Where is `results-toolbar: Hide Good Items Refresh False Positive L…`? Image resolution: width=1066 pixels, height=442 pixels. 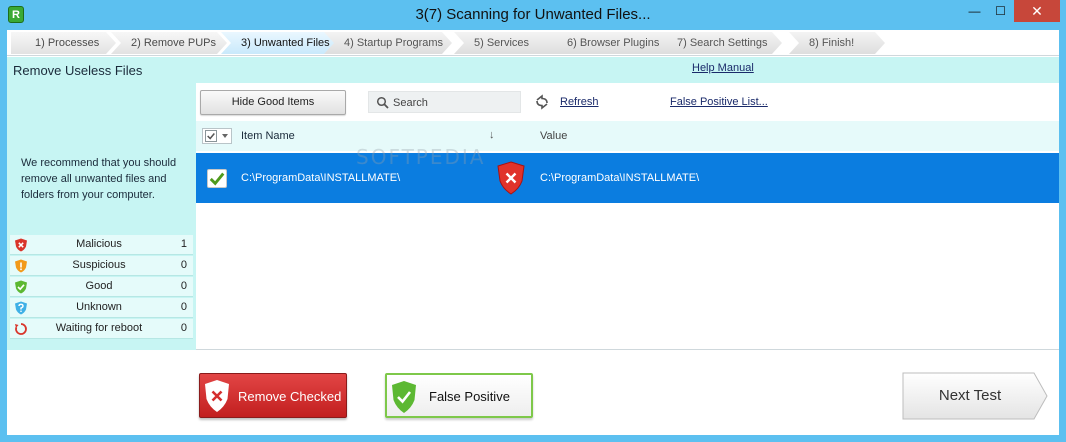 results-toolbar: Hide Good Items Refresh False Positive L… is located at coordinates (627, 102).